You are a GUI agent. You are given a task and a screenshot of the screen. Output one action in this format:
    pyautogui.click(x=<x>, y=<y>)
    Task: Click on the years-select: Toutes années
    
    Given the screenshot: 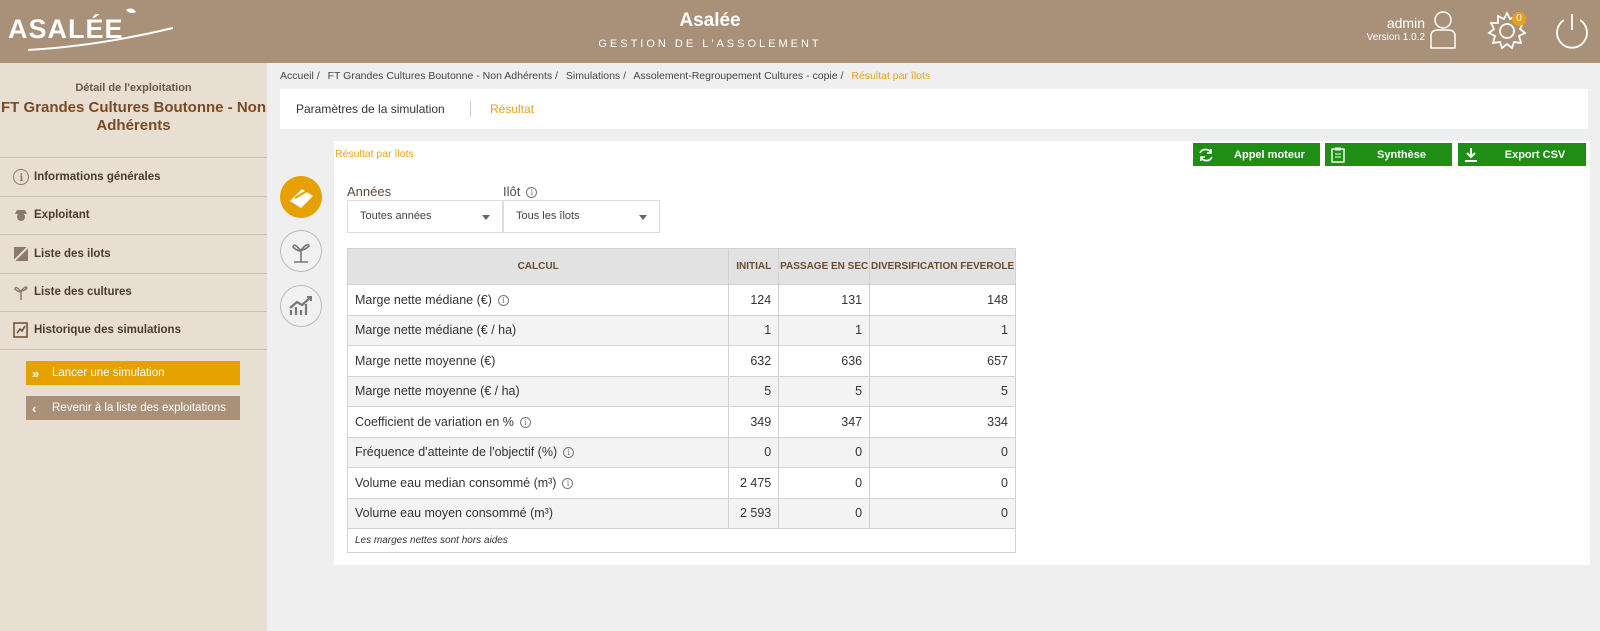 What is the action you would take?
    pyautogui.click(x=425, y=216)
    